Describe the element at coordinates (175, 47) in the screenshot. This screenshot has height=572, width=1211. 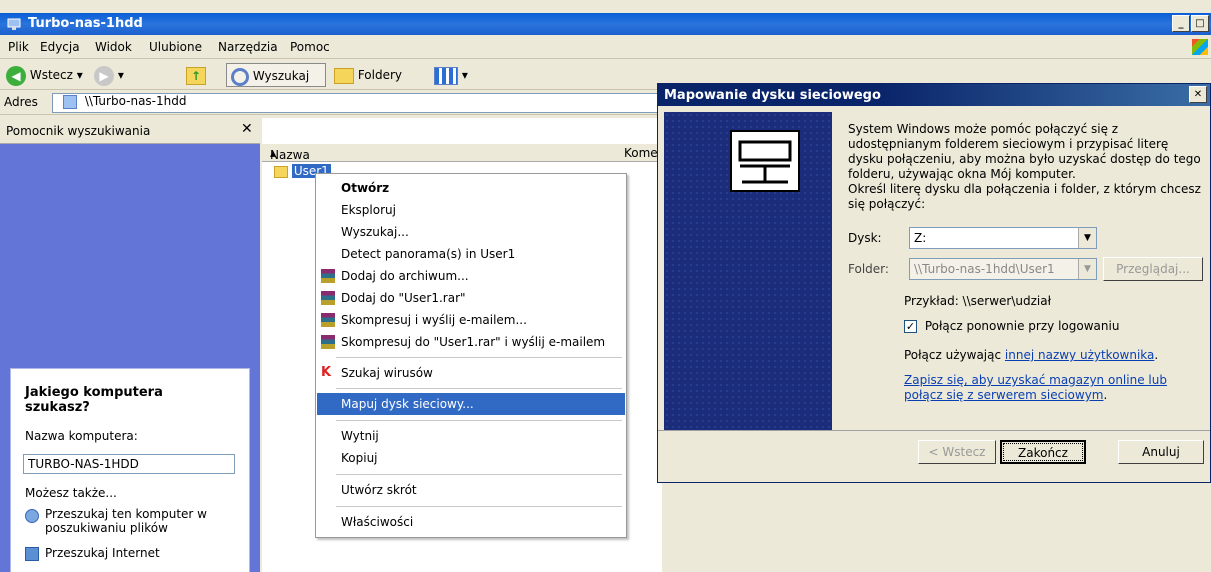
I see `menu-ulubione: Ulubione` at that location.